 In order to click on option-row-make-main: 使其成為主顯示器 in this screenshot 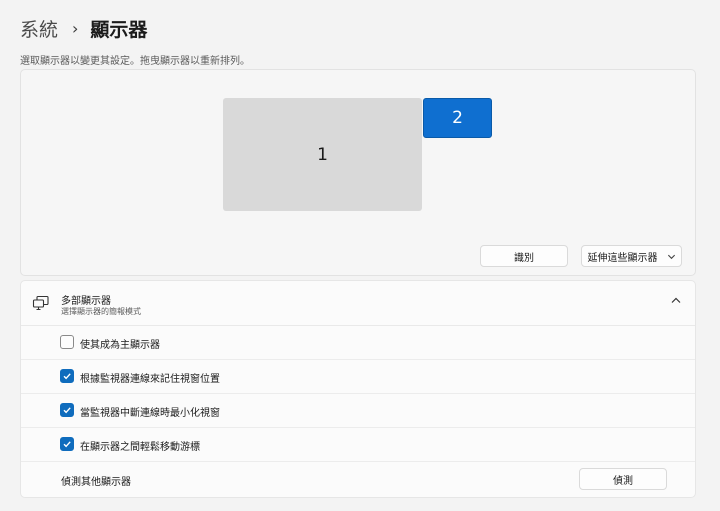, I will do `click(358, 343)`.